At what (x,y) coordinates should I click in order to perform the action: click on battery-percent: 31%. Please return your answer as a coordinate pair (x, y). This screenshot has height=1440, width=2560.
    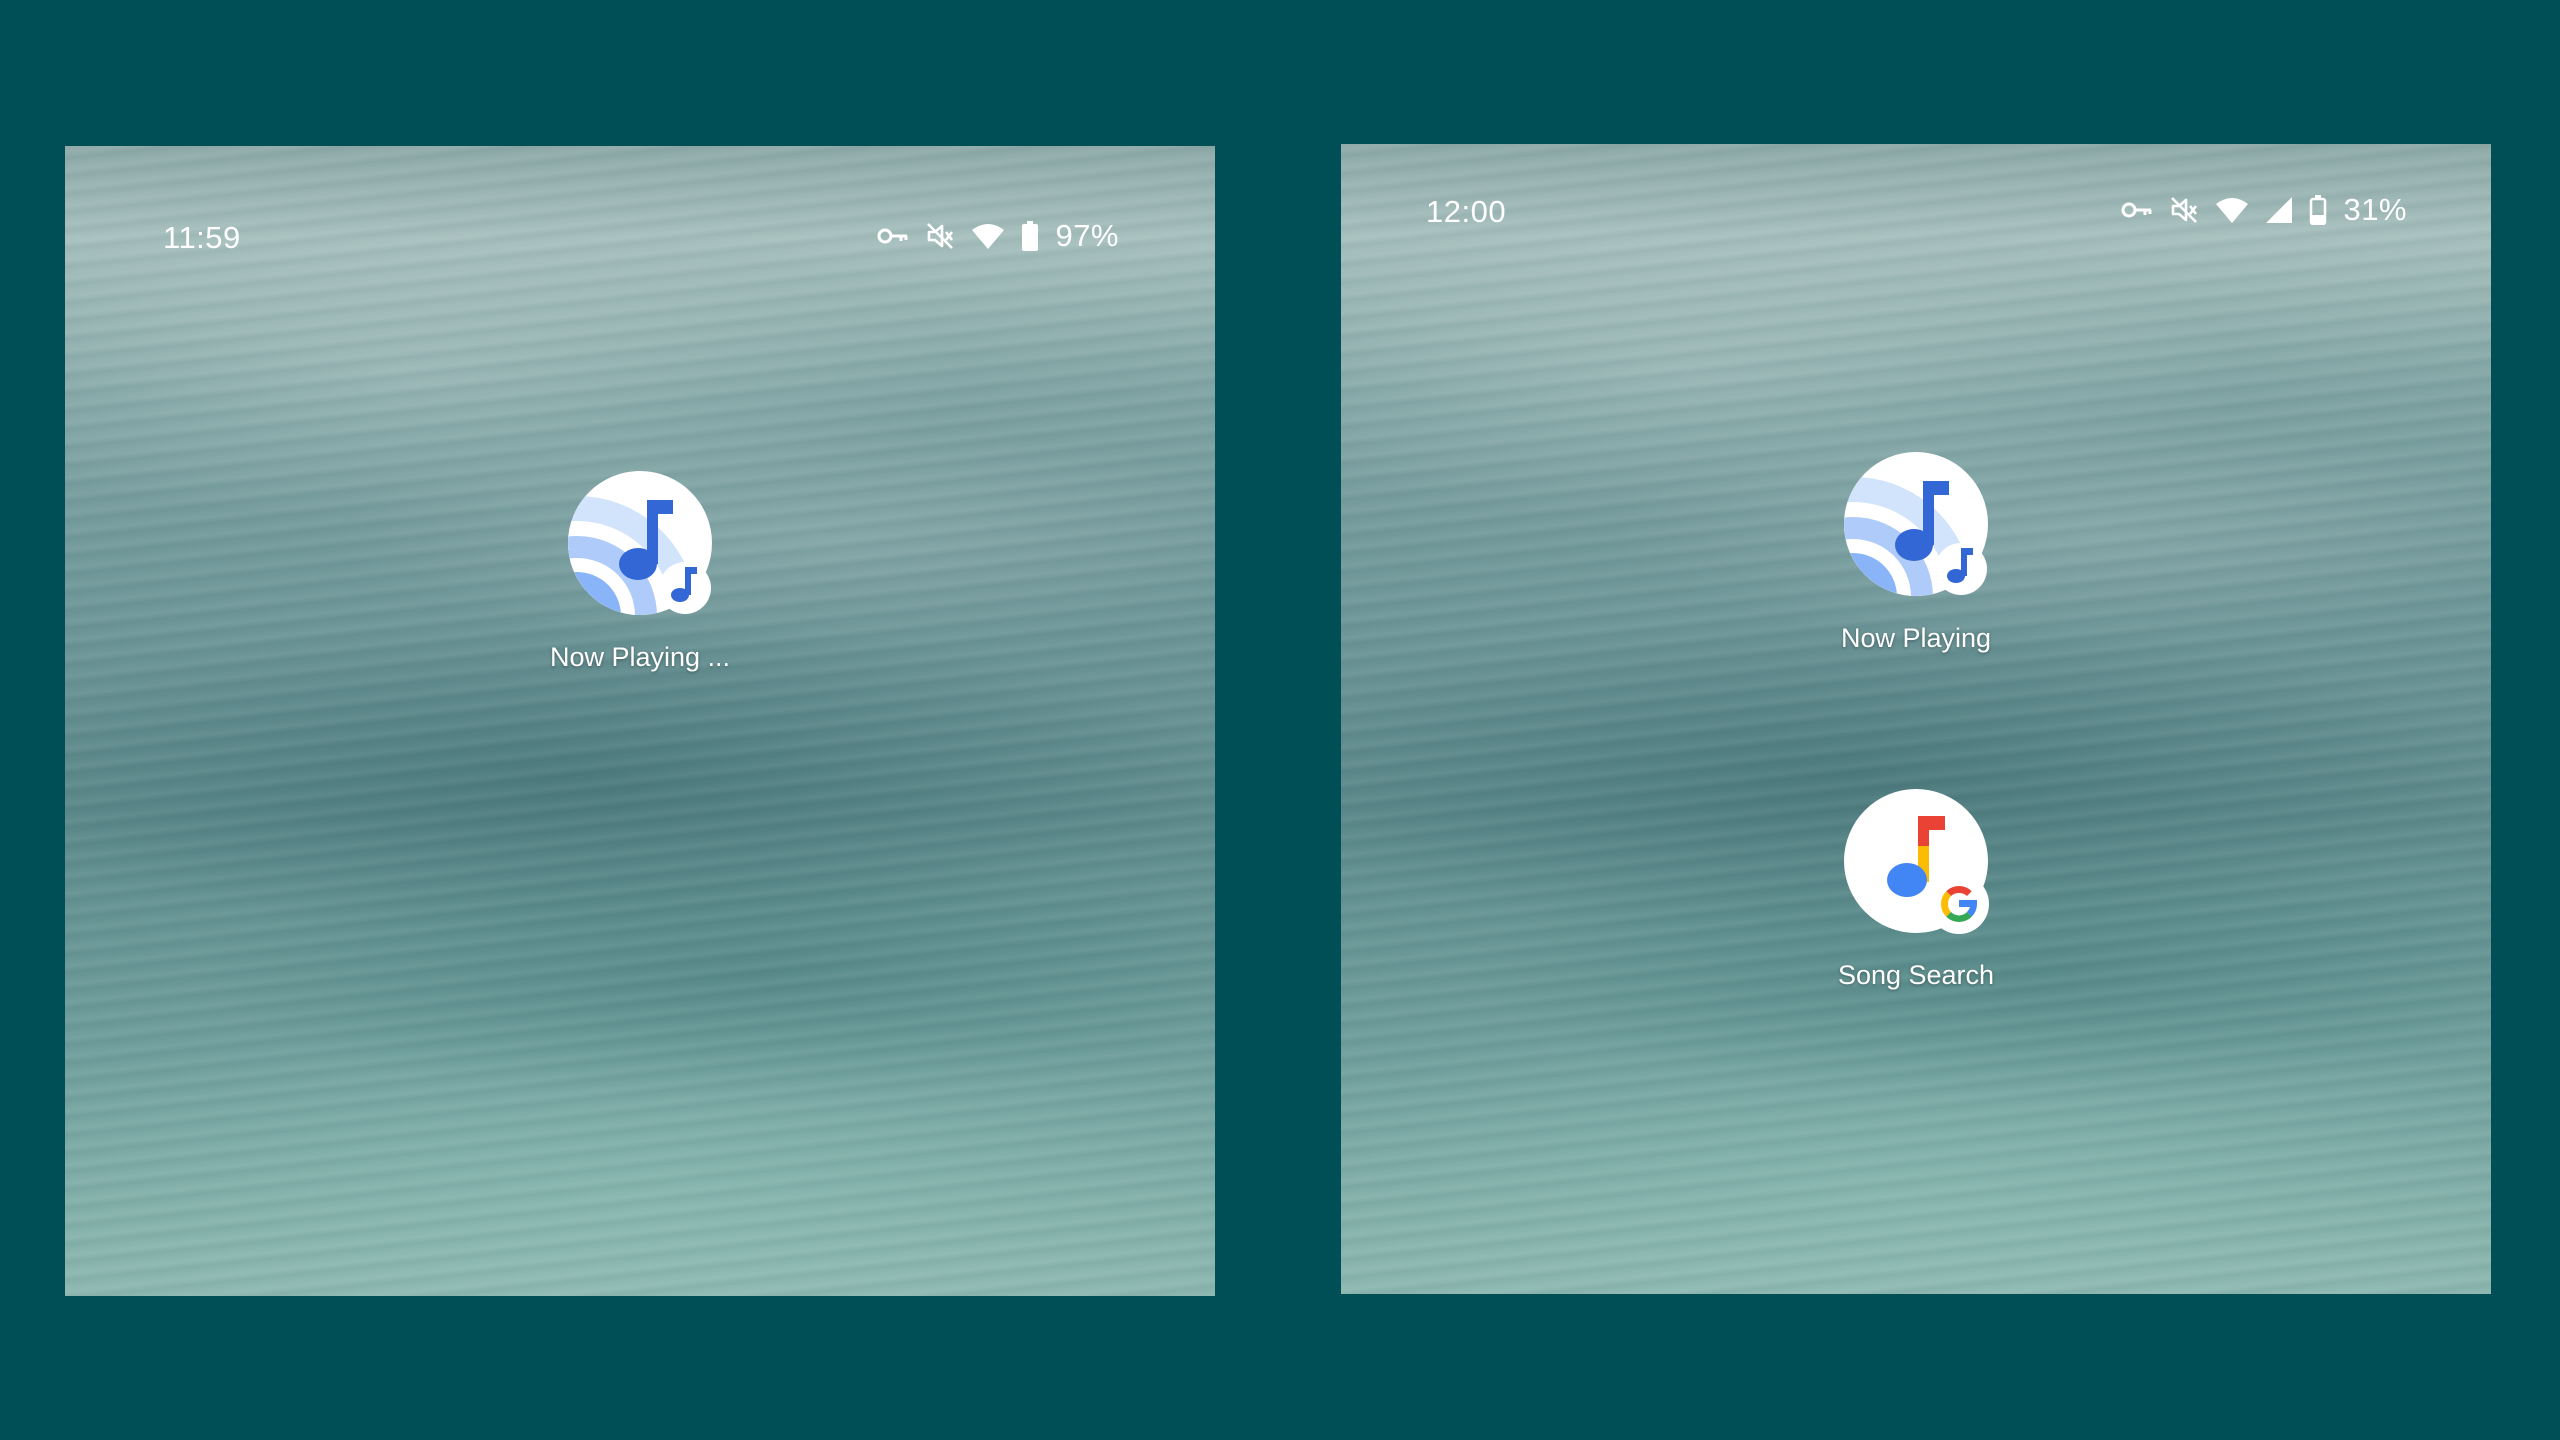
    Looking at the image, I should click on (2375, 209).